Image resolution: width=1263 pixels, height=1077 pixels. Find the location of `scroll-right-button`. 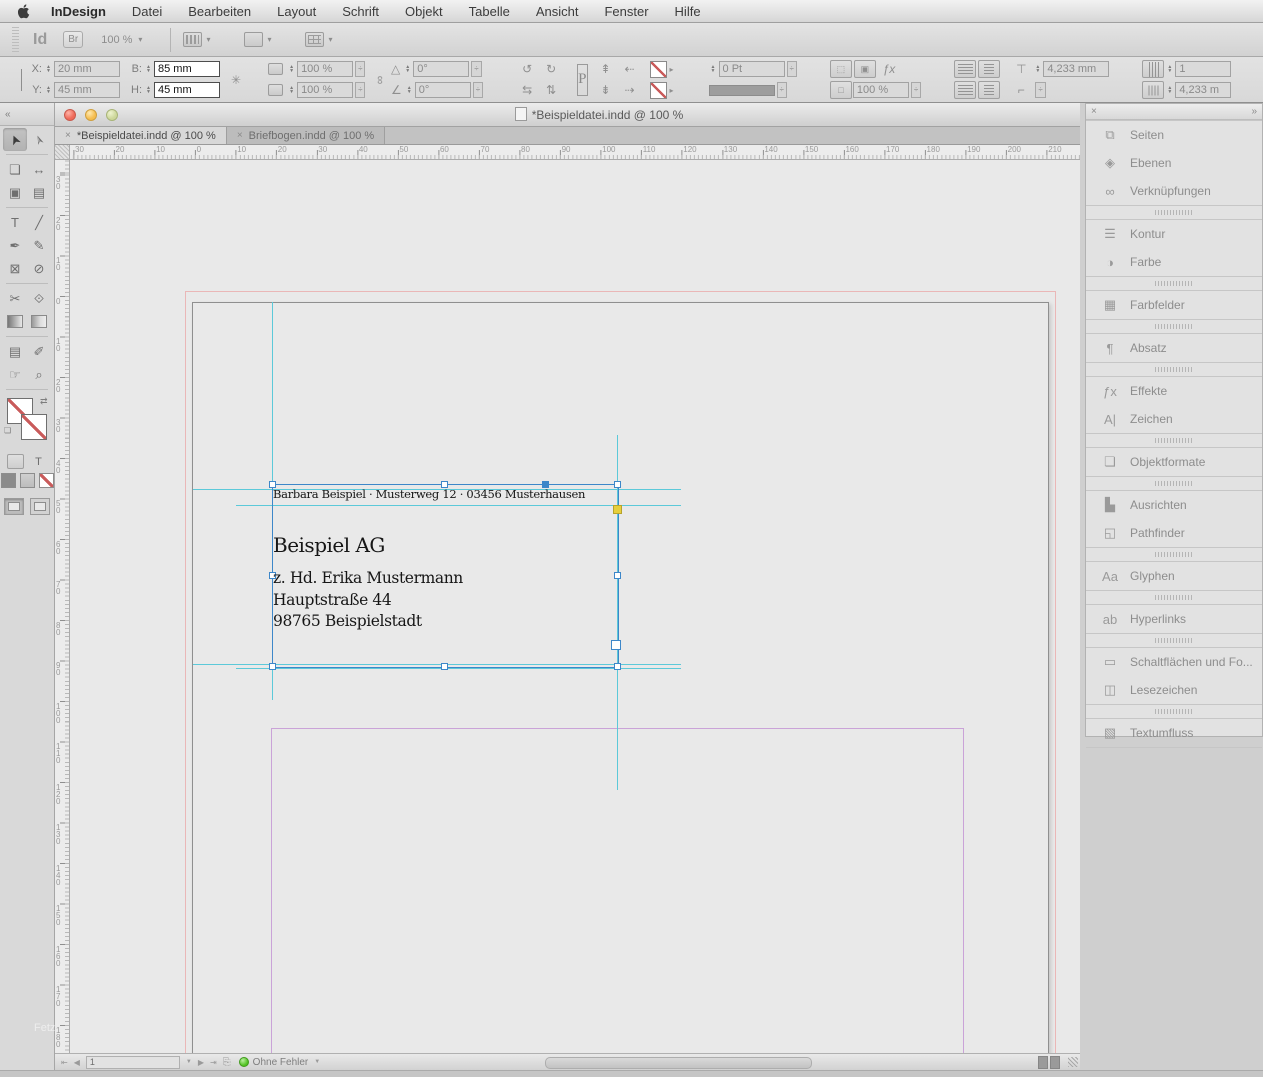

scroll-right-button is located at coordinates (1055, 1062).